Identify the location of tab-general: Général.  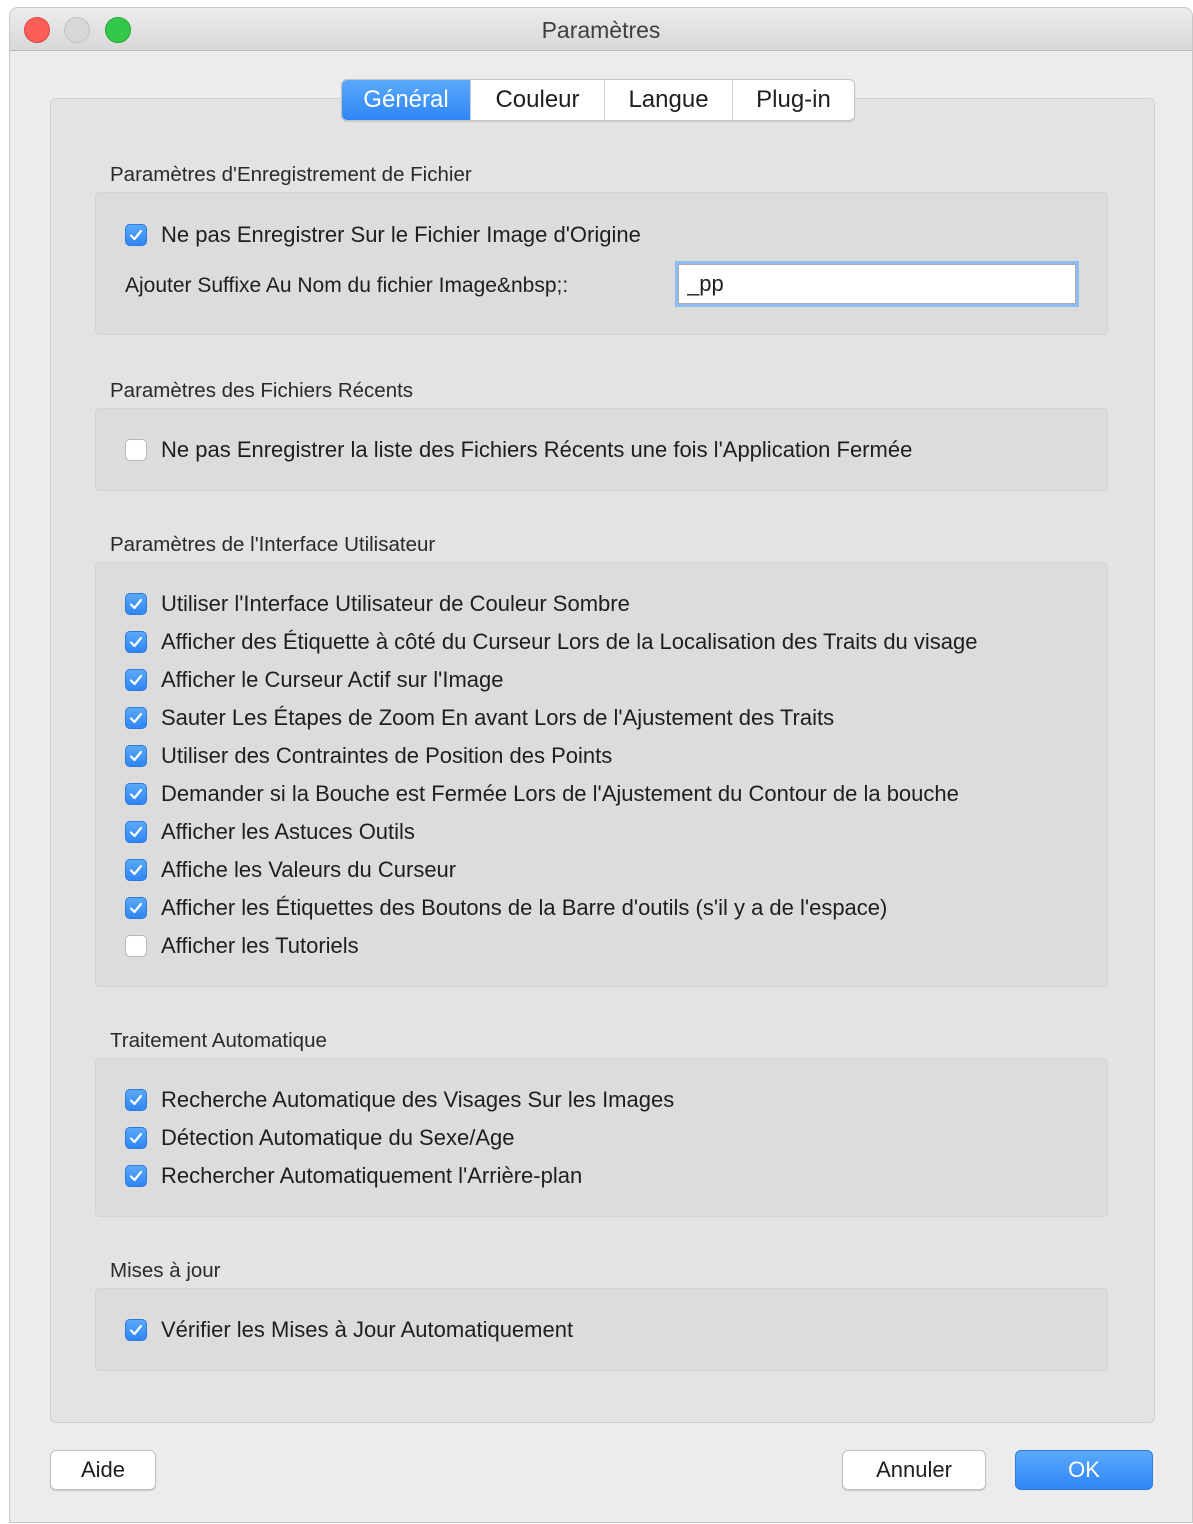
(406, 100).